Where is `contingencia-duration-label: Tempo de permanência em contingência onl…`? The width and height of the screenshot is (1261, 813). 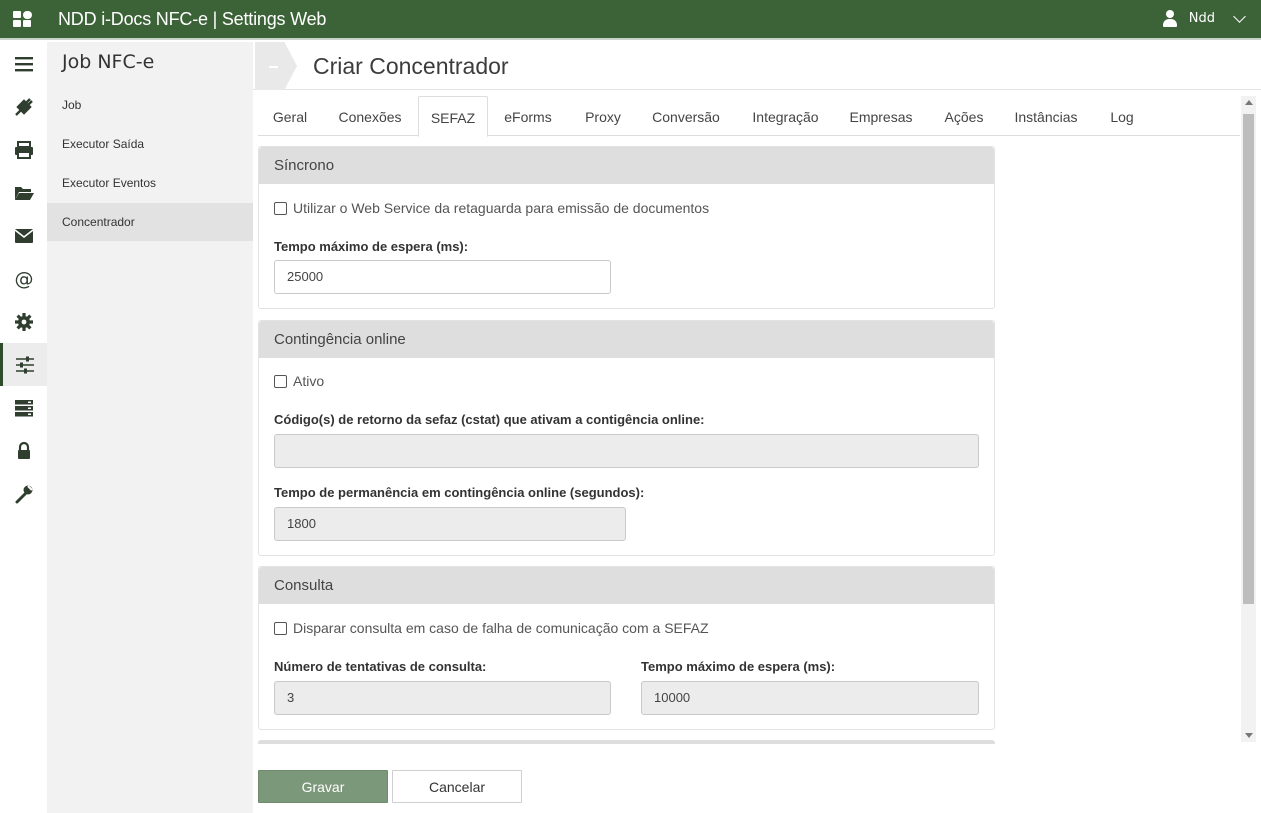 contingencia-duration-label: Tempo de permanência em contingência onl… is located at coordinates (459, 492).